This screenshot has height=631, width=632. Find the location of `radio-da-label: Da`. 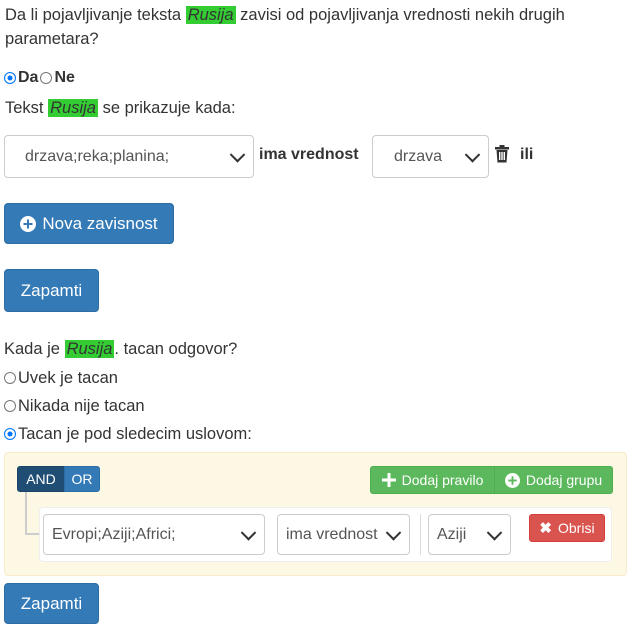

radio-da-label: Da is located at coordinates (28, 78).